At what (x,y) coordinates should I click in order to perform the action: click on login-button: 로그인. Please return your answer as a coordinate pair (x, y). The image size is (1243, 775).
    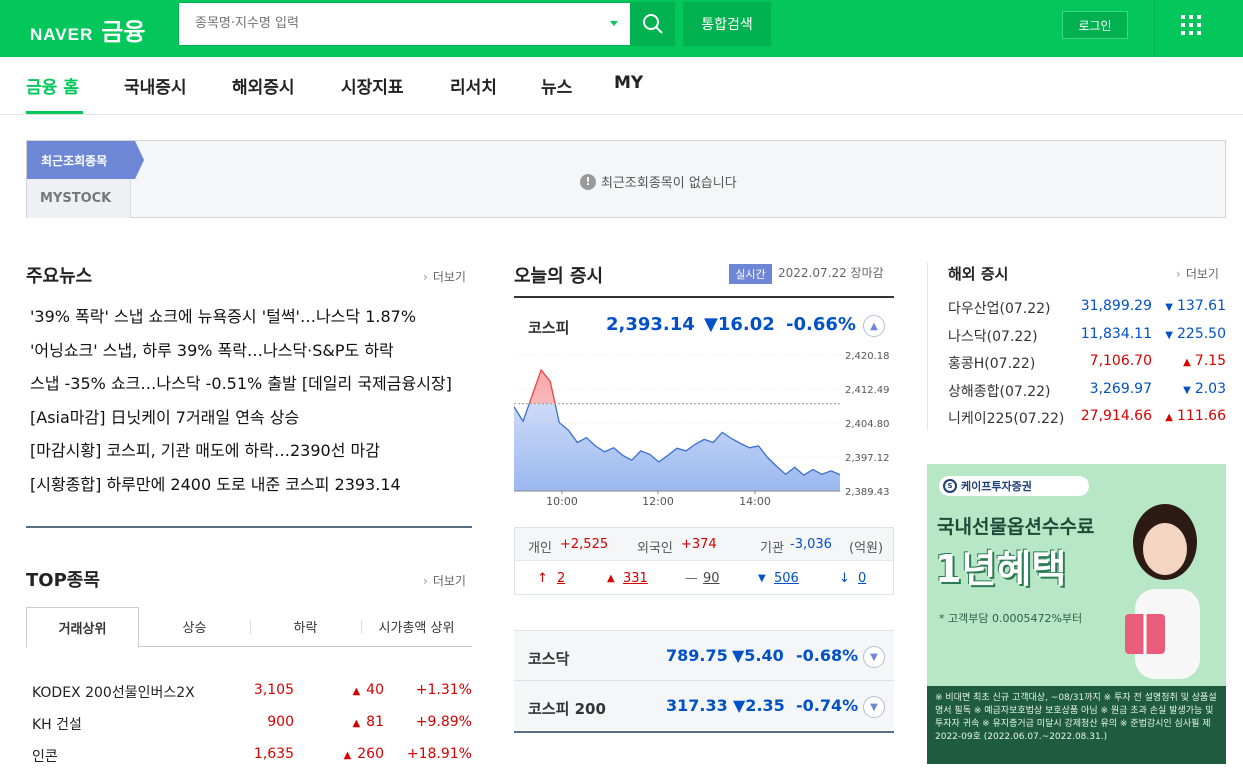
    Looking at the image, I should click on (1095, 25).